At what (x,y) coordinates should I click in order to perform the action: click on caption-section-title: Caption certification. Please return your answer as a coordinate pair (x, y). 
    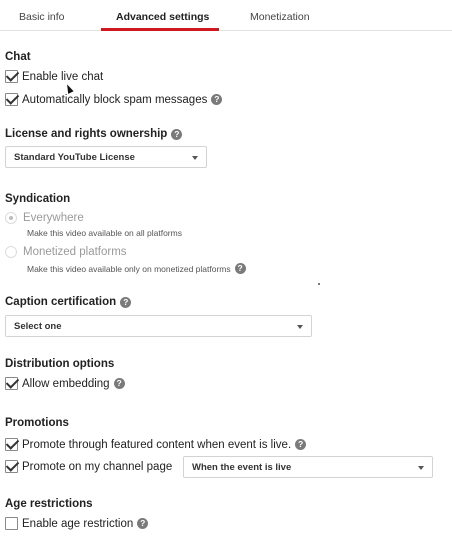
    Looking at the image, I should click on (61, 302).